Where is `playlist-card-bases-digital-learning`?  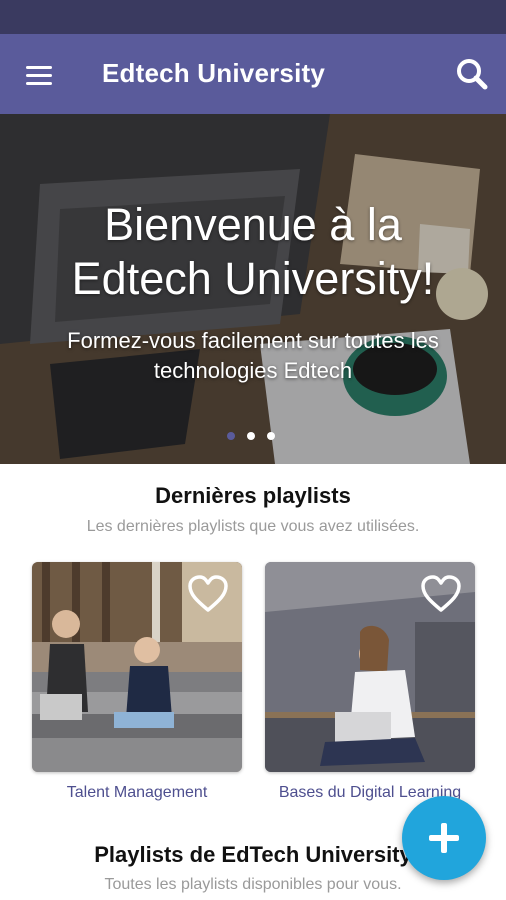
playlist-card-bases-digital-learning is located at coordinates (370, 667).